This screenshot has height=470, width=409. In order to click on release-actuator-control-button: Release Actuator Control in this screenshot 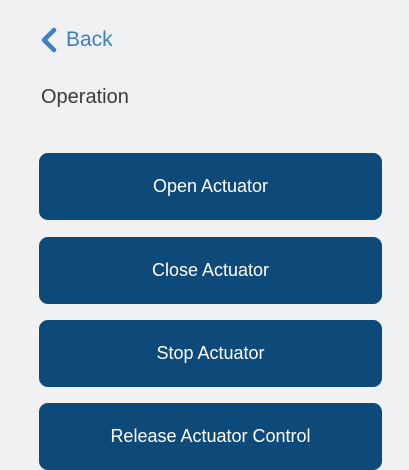, I will do `click(210, 436)`.